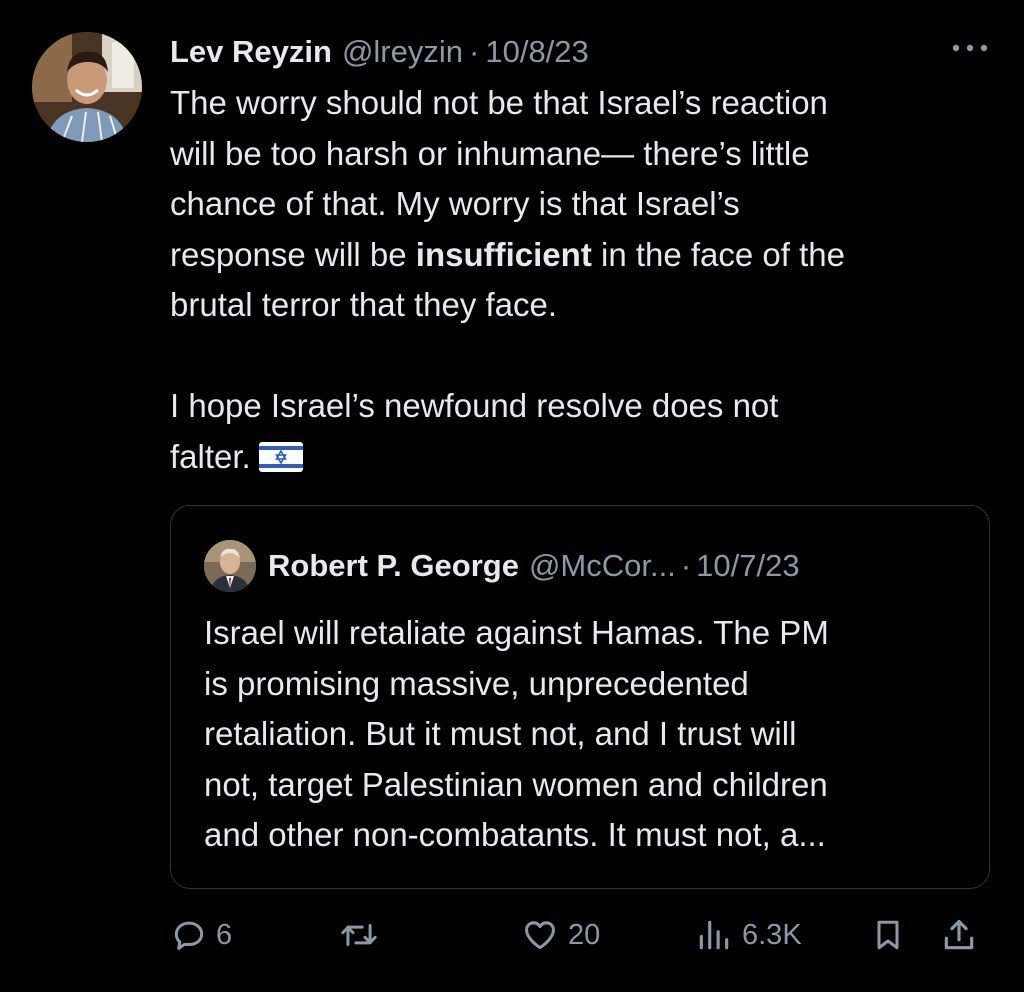 The image size is (1024, 992). I want to click on tweet-date: 10/8/23, so click(536, 52).